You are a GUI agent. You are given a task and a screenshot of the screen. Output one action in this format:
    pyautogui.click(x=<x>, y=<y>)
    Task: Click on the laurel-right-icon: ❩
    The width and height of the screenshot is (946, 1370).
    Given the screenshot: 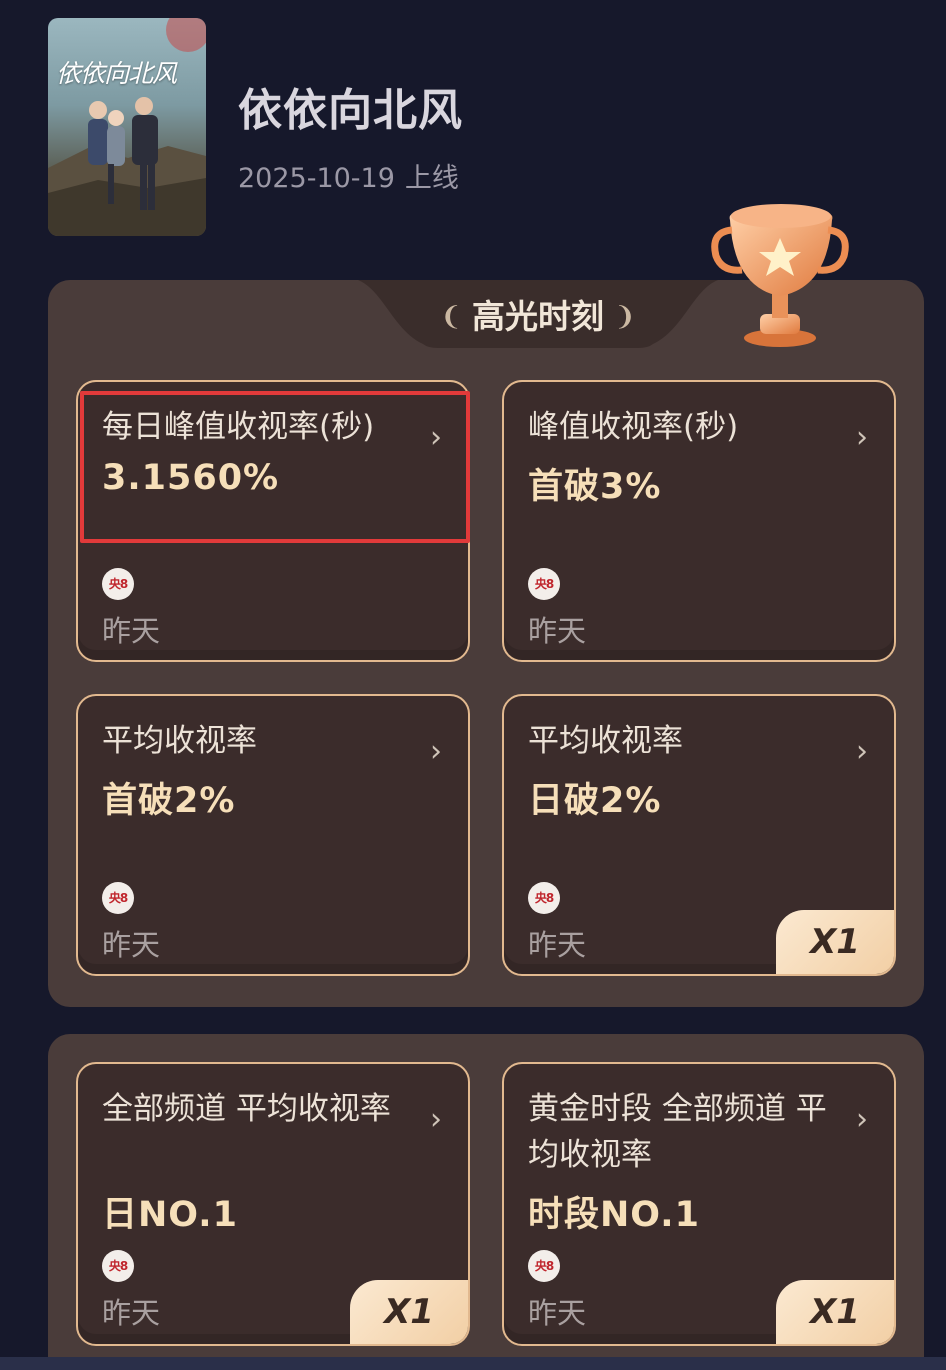 What is the action you would take?
    pyautogui.click(x=625, y=317)
    